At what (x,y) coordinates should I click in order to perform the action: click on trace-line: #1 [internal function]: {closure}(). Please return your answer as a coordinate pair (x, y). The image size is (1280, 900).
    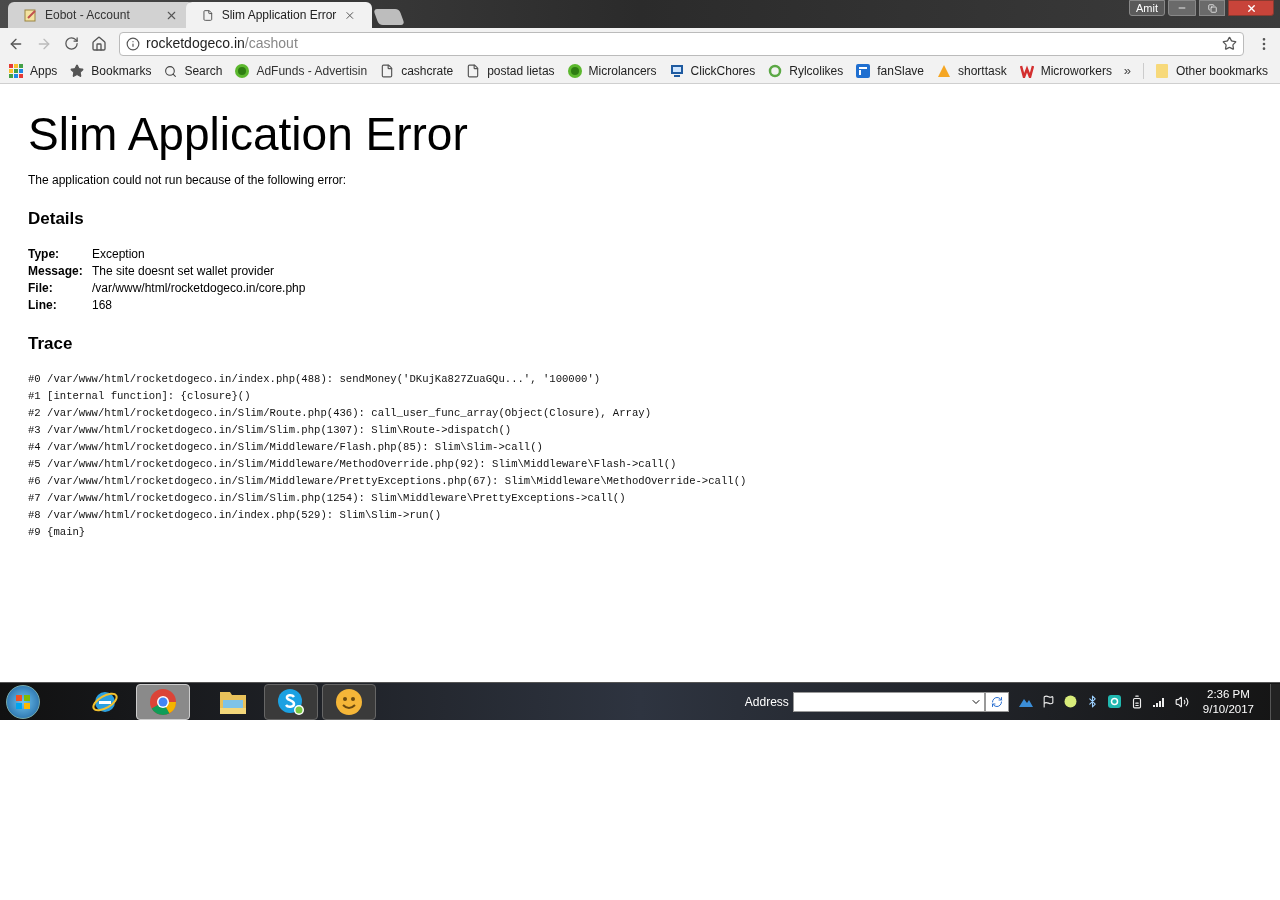
    Looking at the image, I should click on (140, 396).